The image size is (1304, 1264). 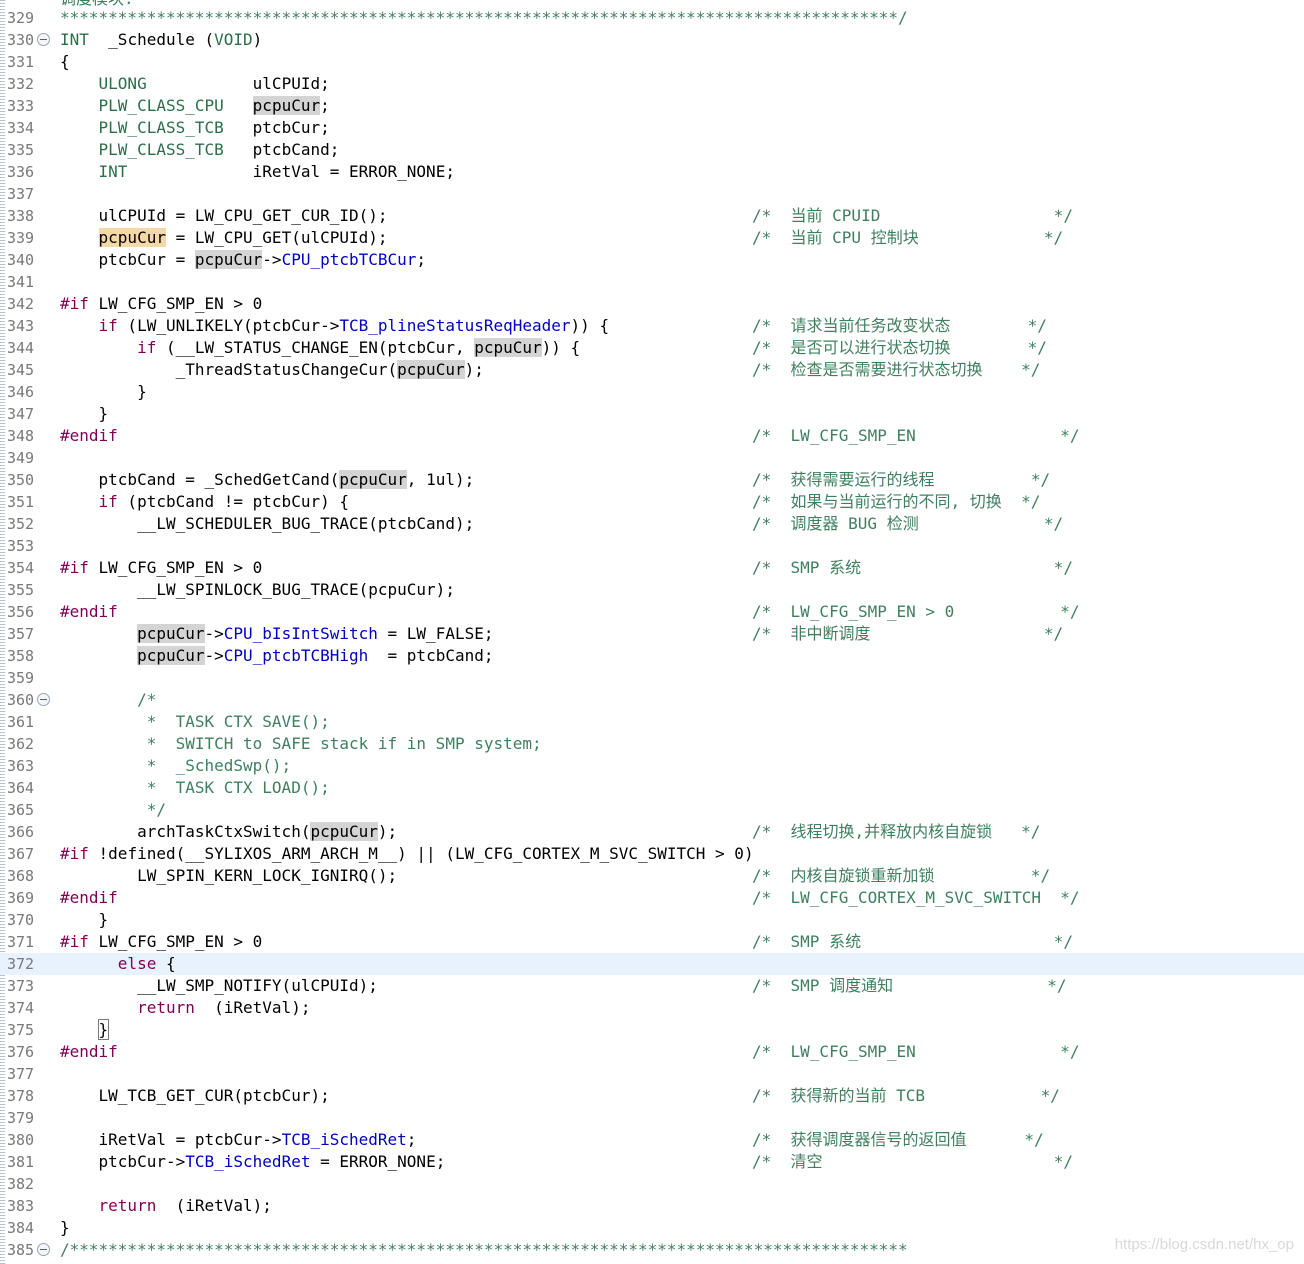 What do you see at coordinates (652, 260) in the screenshot?
I see `code-line: 340 ptcbCur = pcpuCur->CPU_ptcbTCBCur;` at bounding box center [652, 260].